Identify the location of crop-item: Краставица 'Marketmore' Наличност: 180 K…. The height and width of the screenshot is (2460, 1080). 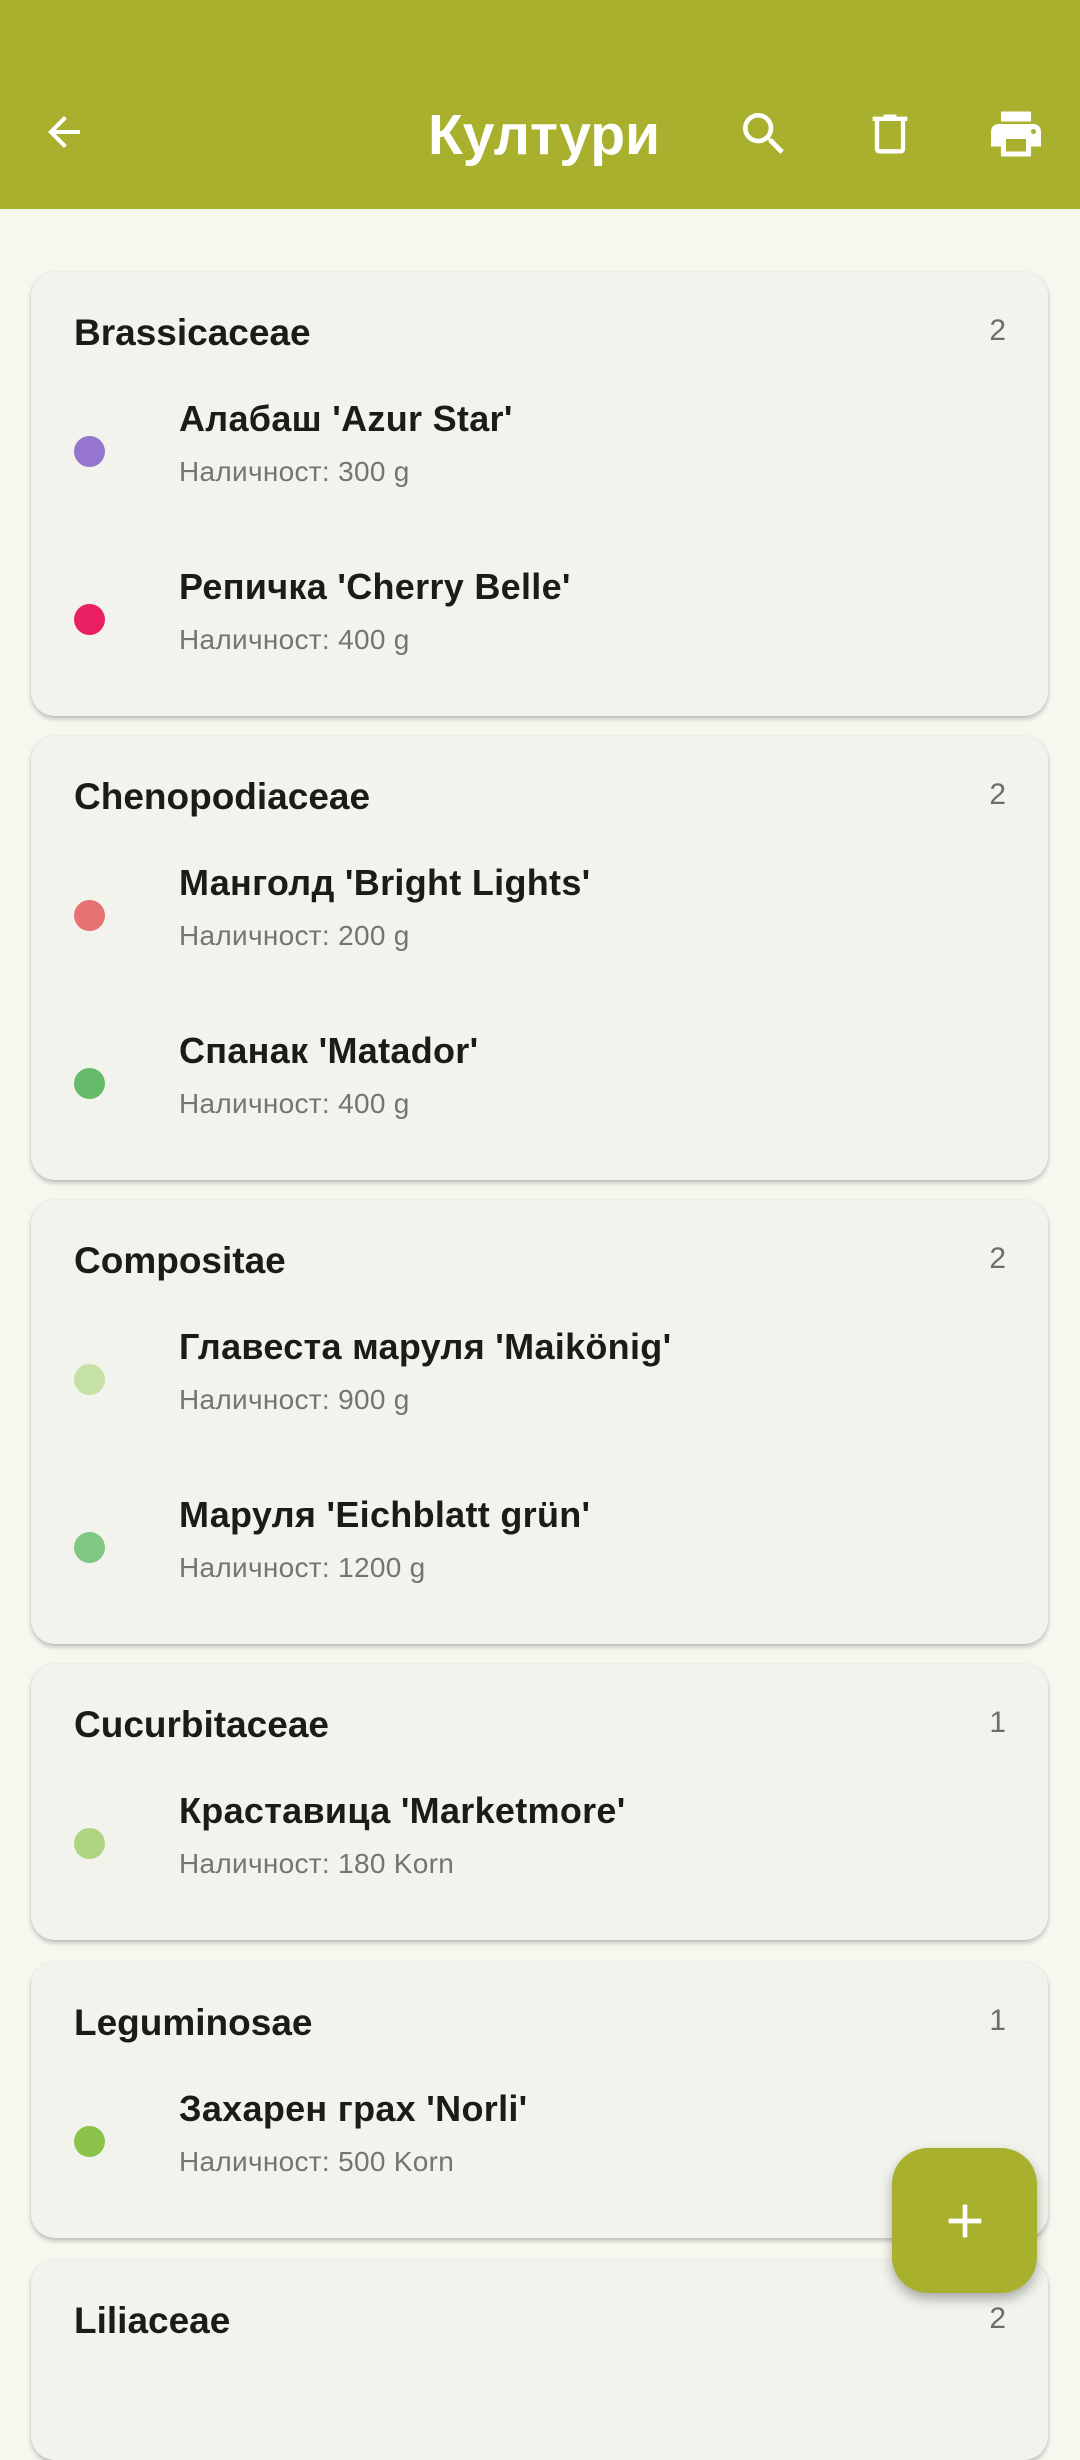
(539, 1855).